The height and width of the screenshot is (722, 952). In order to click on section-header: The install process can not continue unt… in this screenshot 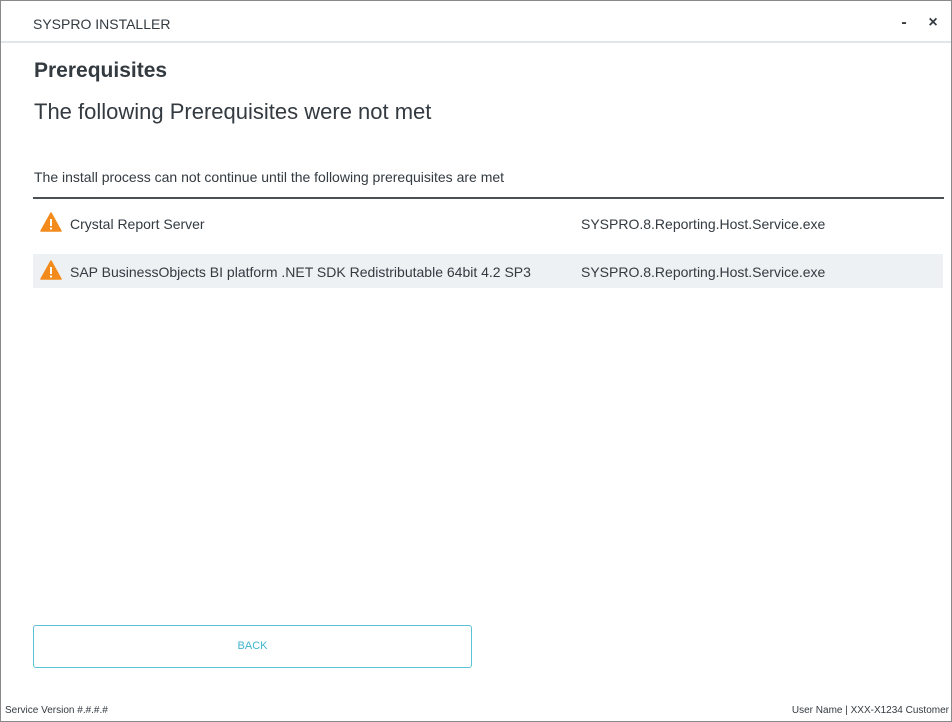, I will do `click(269, 177)`.